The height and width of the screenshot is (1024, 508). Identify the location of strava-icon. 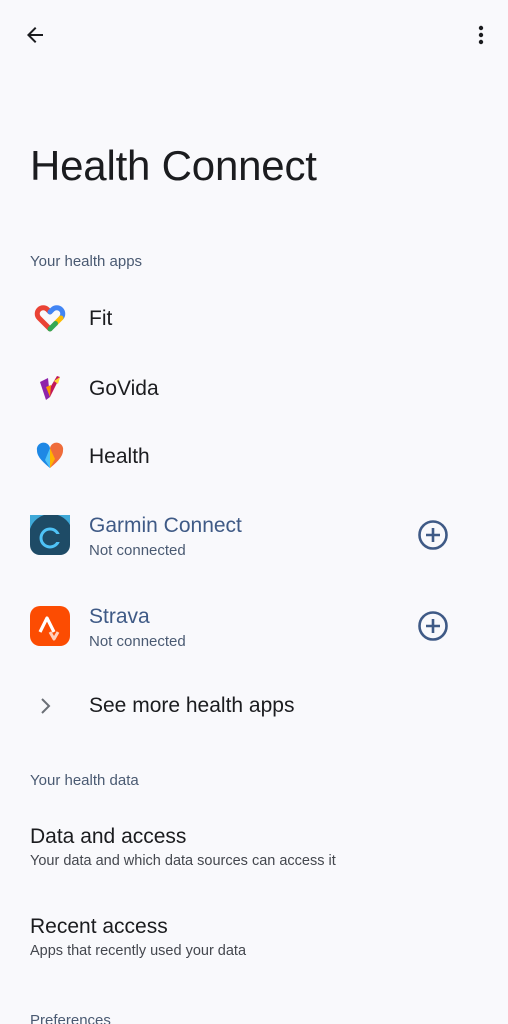
(50, 626).